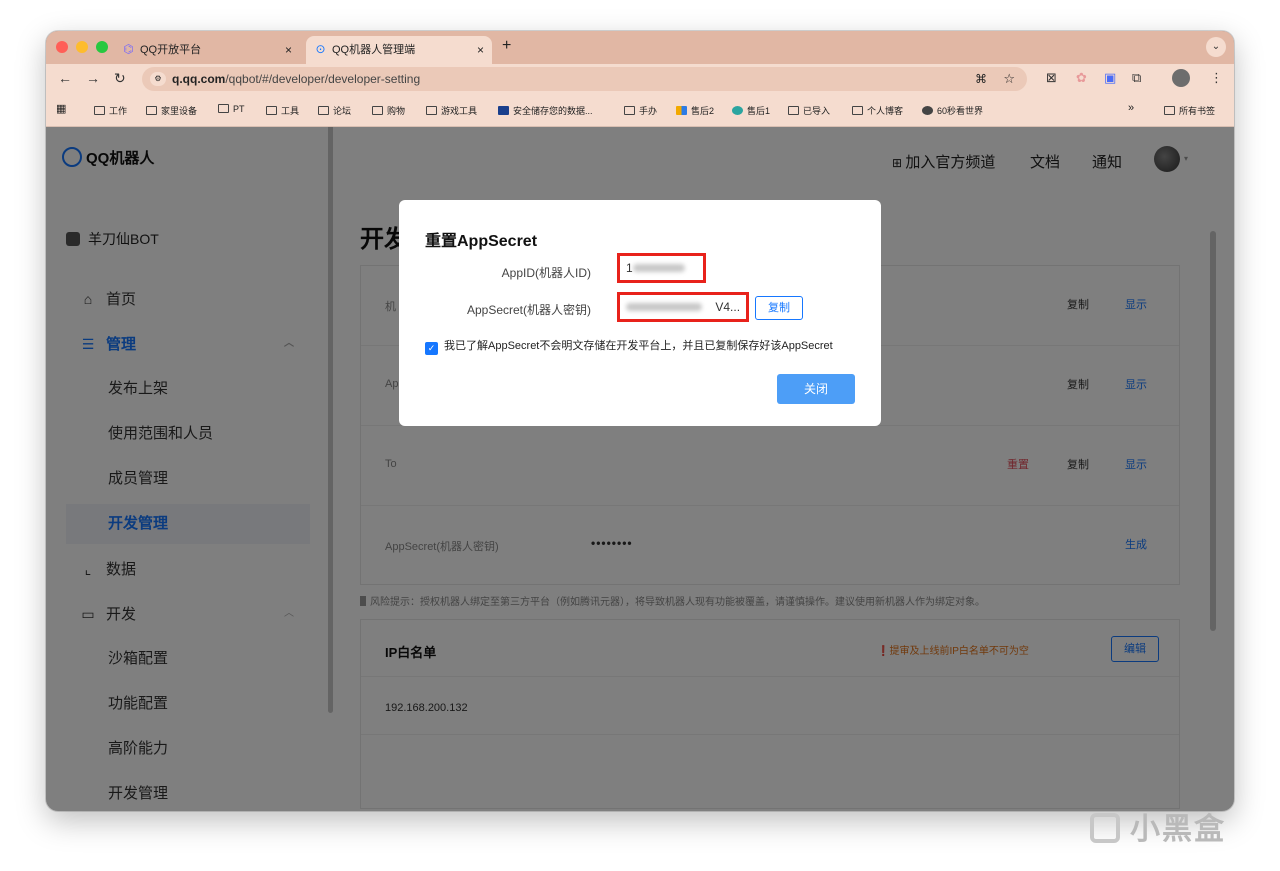 The height and width of the screenshot is (871, 1280). Describe the element at coordinates (695, 110) in the screenshot. I see `bookmark-link: 售后2` at that location.